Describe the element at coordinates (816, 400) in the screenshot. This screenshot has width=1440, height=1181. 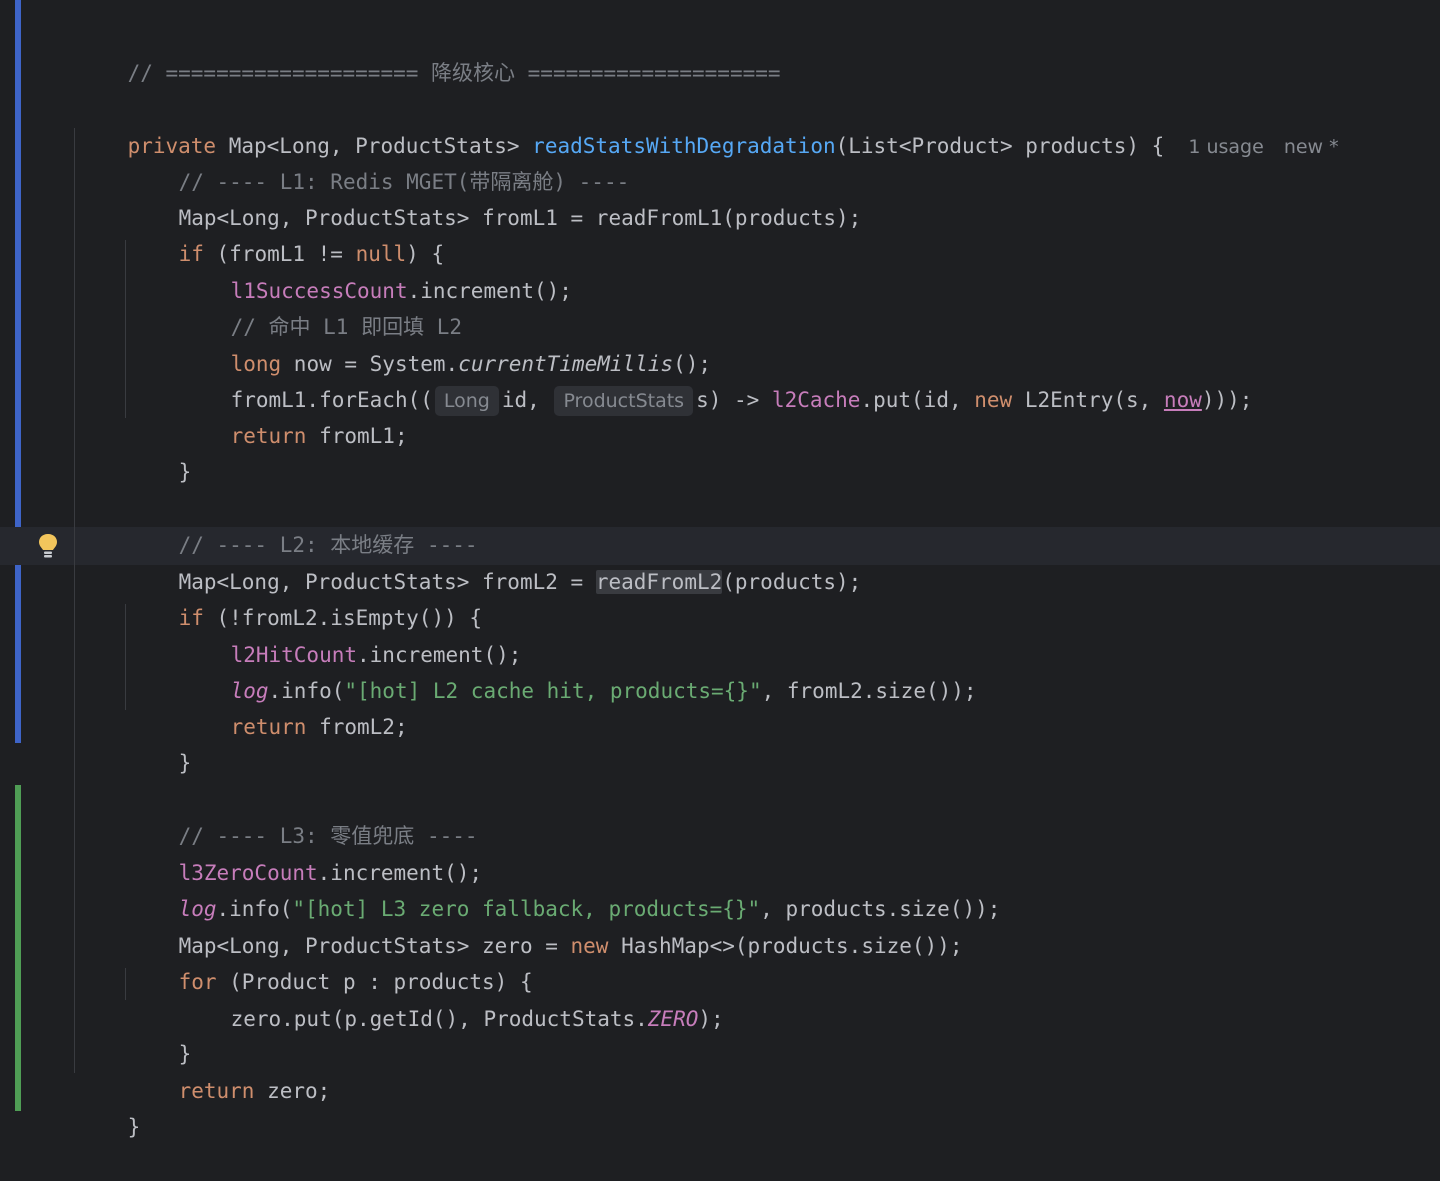
I see `field-ref: l2Cache` at that location.